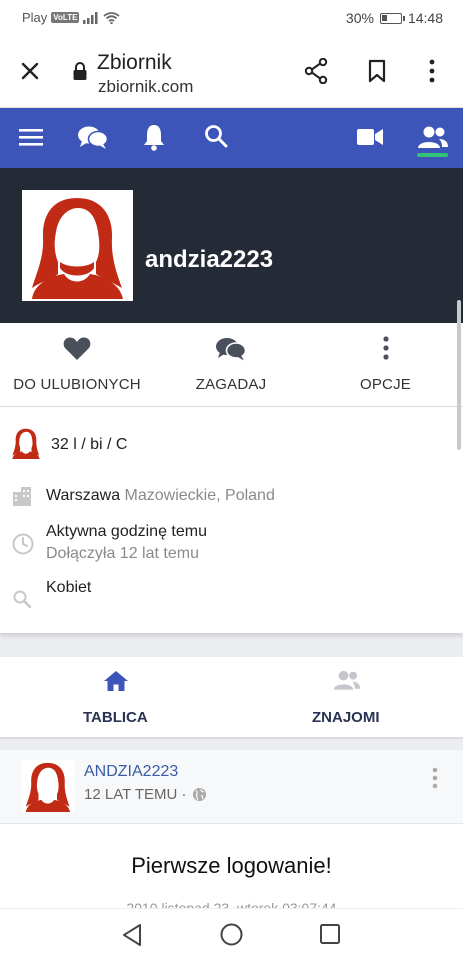 The image size is (463, 960). I want to click on recents-icon, so click(330, 934).